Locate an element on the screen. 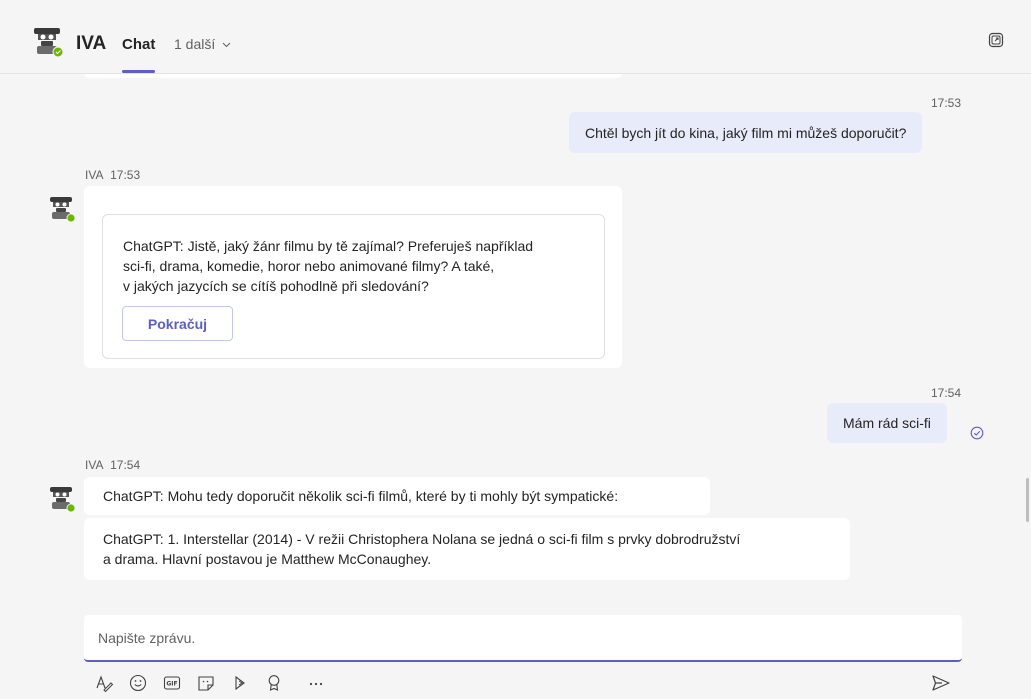  outgoing-message: Mám rád sci-fi is located at coordinates (887, 423).